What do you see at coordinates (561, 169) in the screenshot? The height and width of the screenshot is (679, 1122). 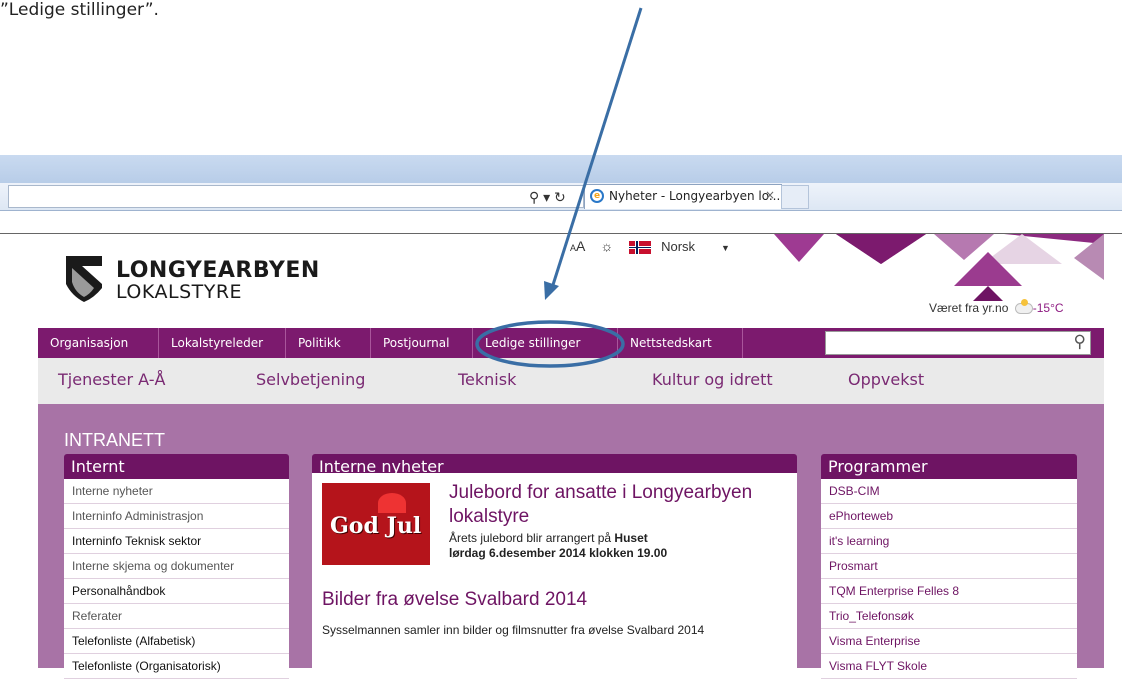 I see `browser-title-bar` at bounding box center [561, 169].